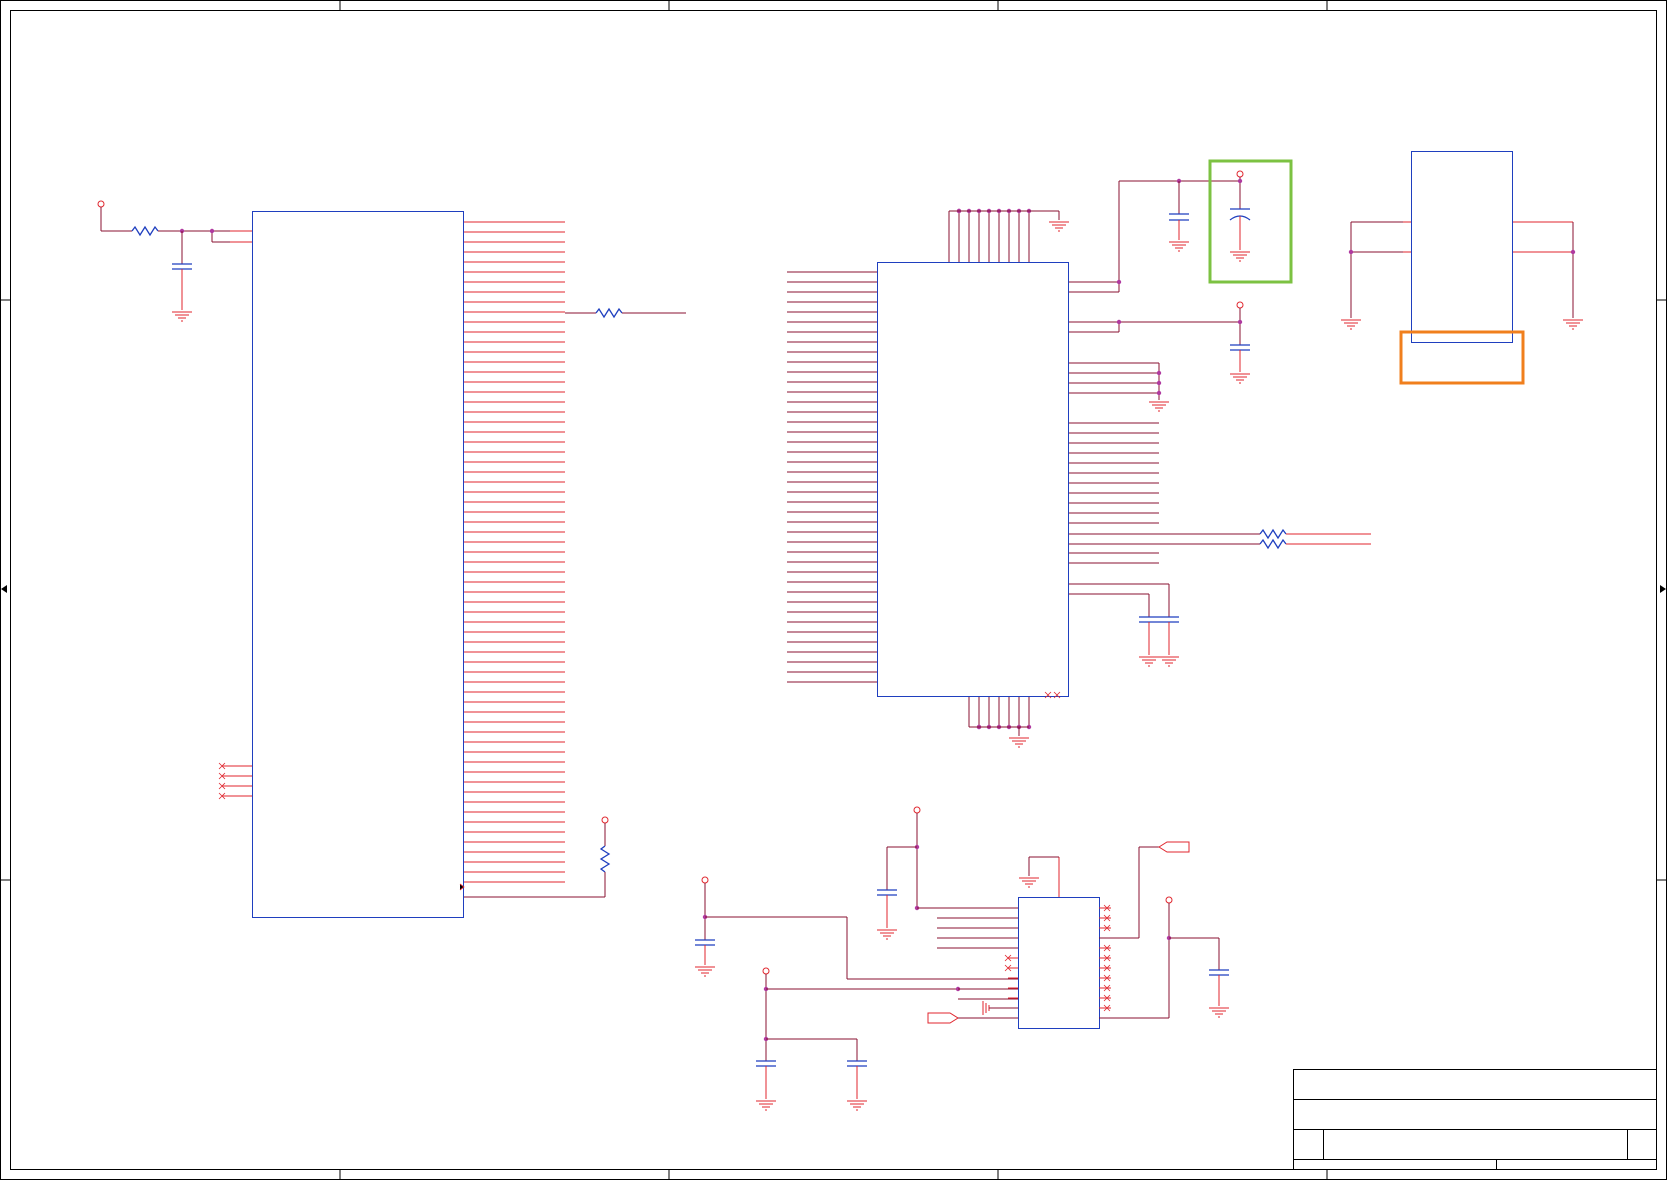 Image resolution: width=1667 pixels, height=1180 pixels. Describe the element at coordinates (856, 958) in the screenshot. I see `u4-supply-network` at that location.